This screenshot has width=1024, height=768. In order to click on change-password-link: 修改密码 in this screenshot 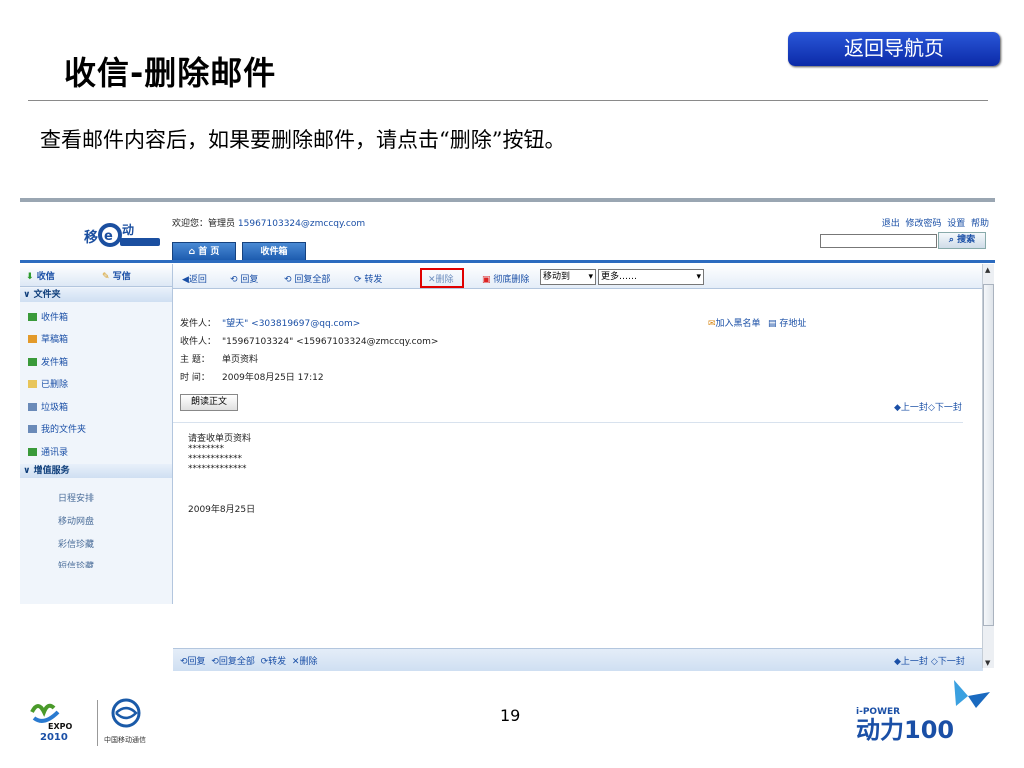, I will do `click(923, 224)`.